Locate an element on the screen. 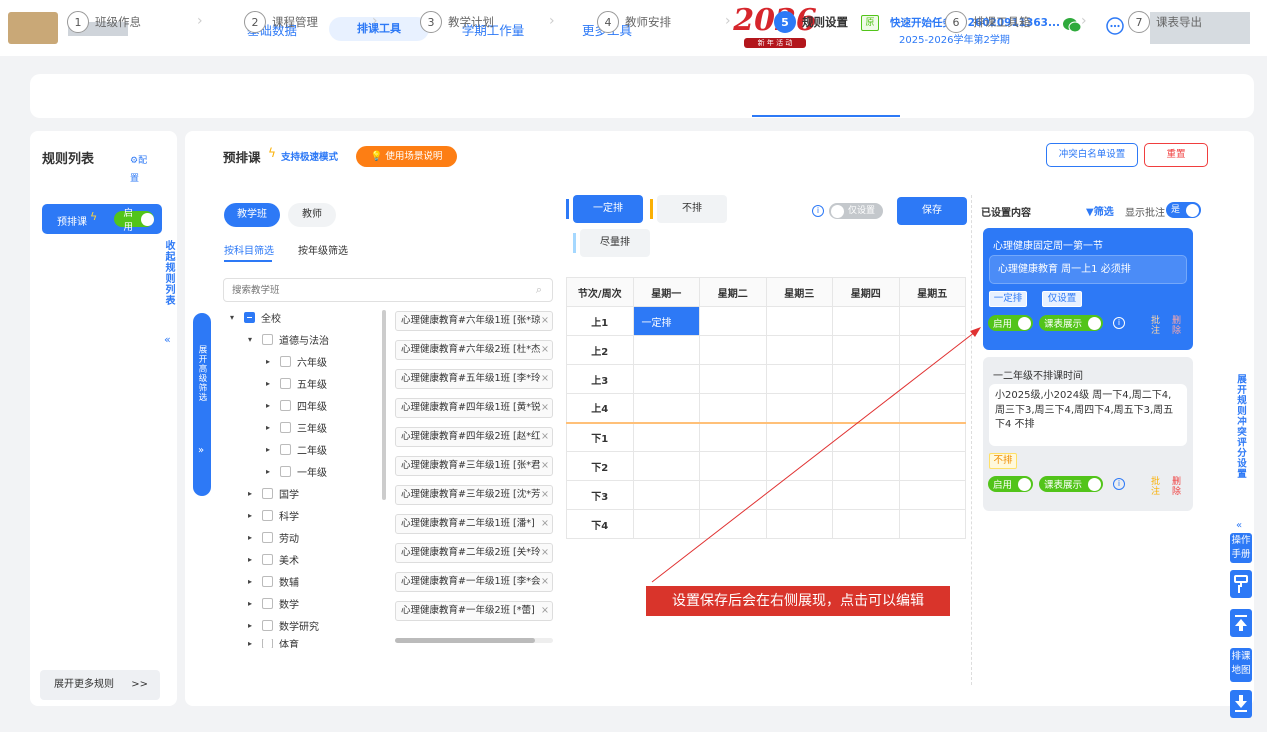 The image size is (1267, 732). conflict-whitelist-button: 冲突白名单设置 is located at coordinates (1092, 155).